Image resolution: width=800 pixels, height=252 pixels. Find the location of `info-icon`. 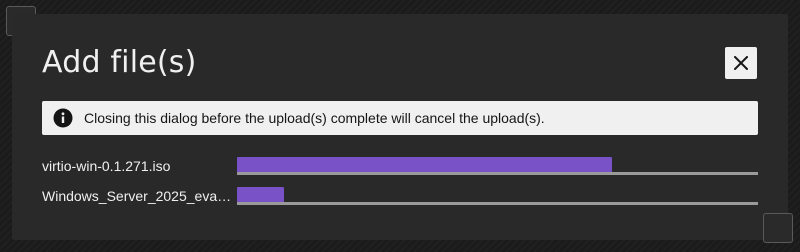

info-icon is located at coordinates (63, 118).